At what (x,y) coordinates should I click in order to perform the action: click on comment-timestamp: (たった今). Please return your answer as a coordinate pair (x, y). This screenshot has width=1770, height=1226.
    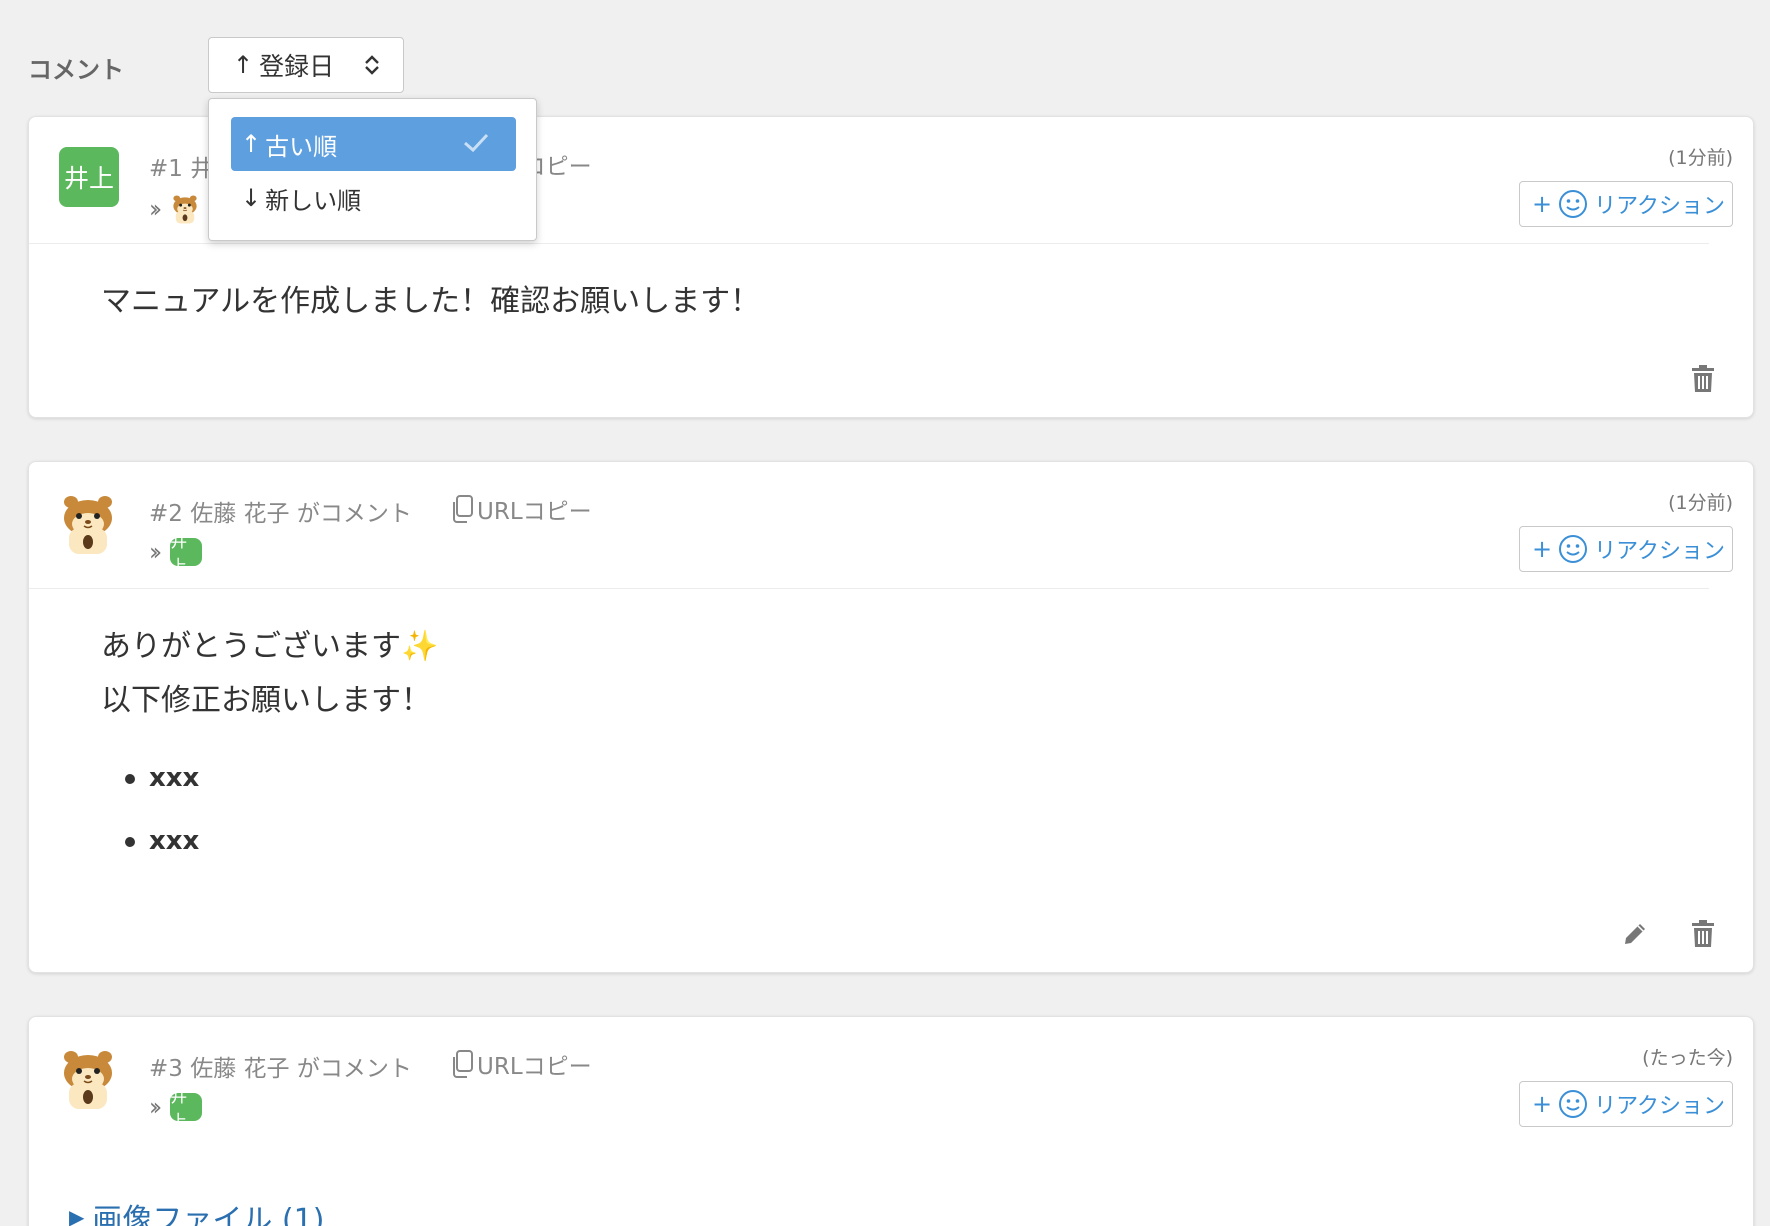
    Looking at the image, I should click on (1687, 1058).